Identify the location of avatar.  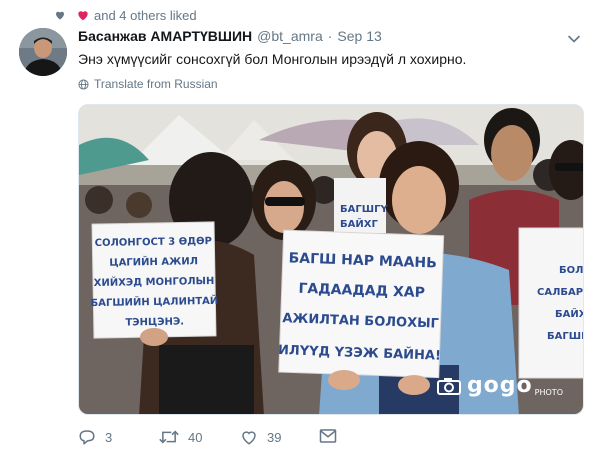
(43, 52).